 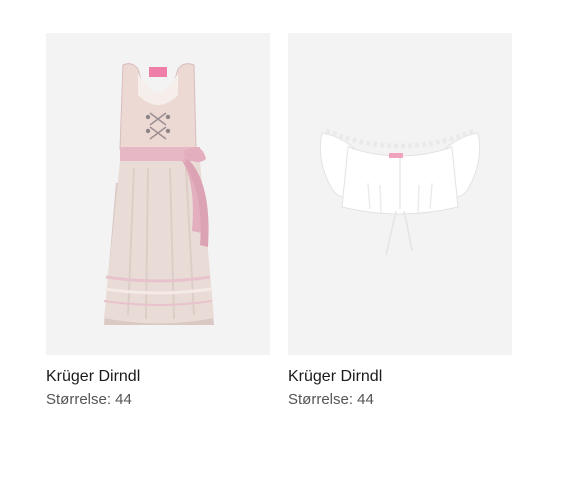 I want to click on dirndl-dress-image, so click(x=158, y=194).